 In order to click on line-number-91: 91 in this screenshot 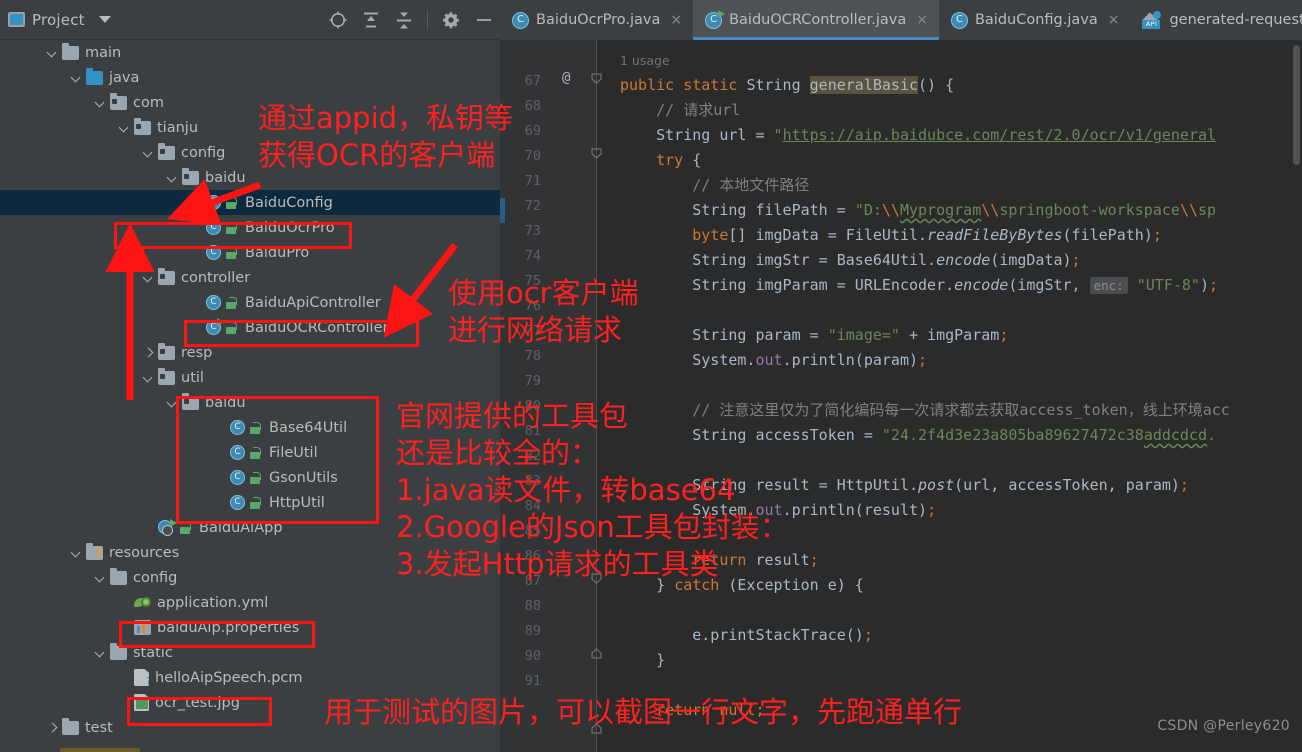, I will do `click(532, 681)`.